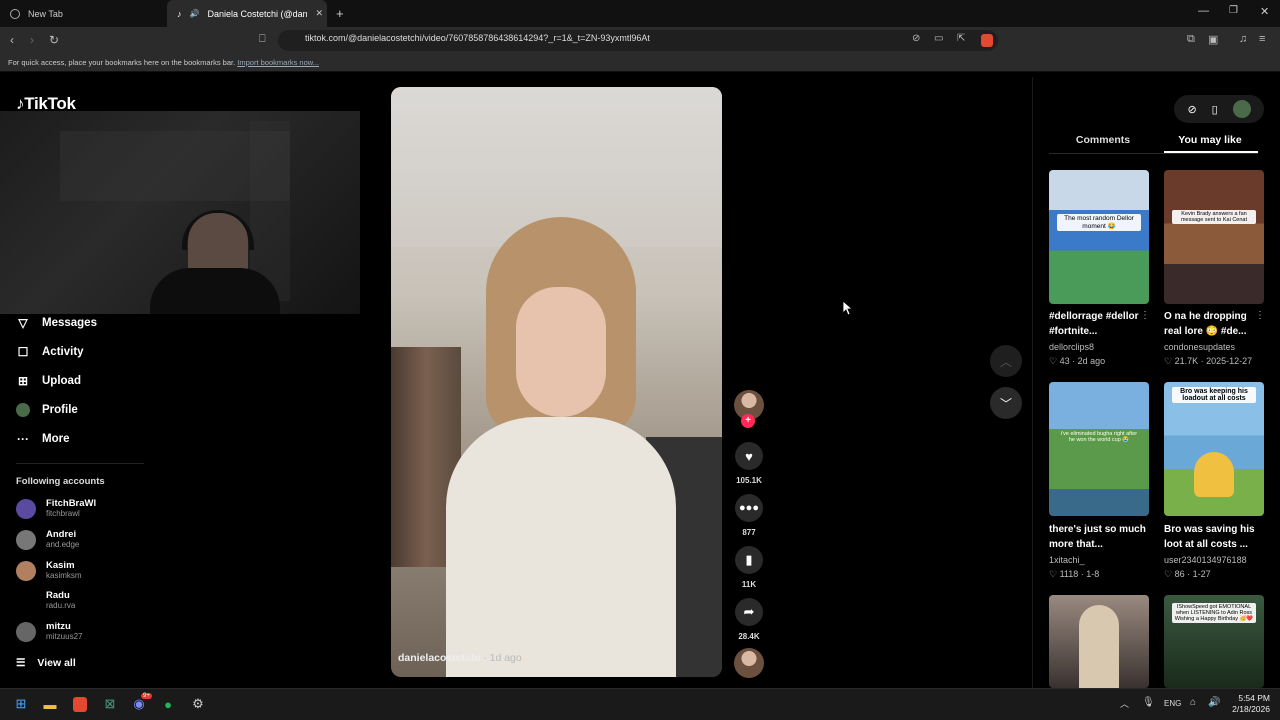  Describe the element at coordinates (1201, 574) in the screenshot. I see `video-date: 1-27` at that location.